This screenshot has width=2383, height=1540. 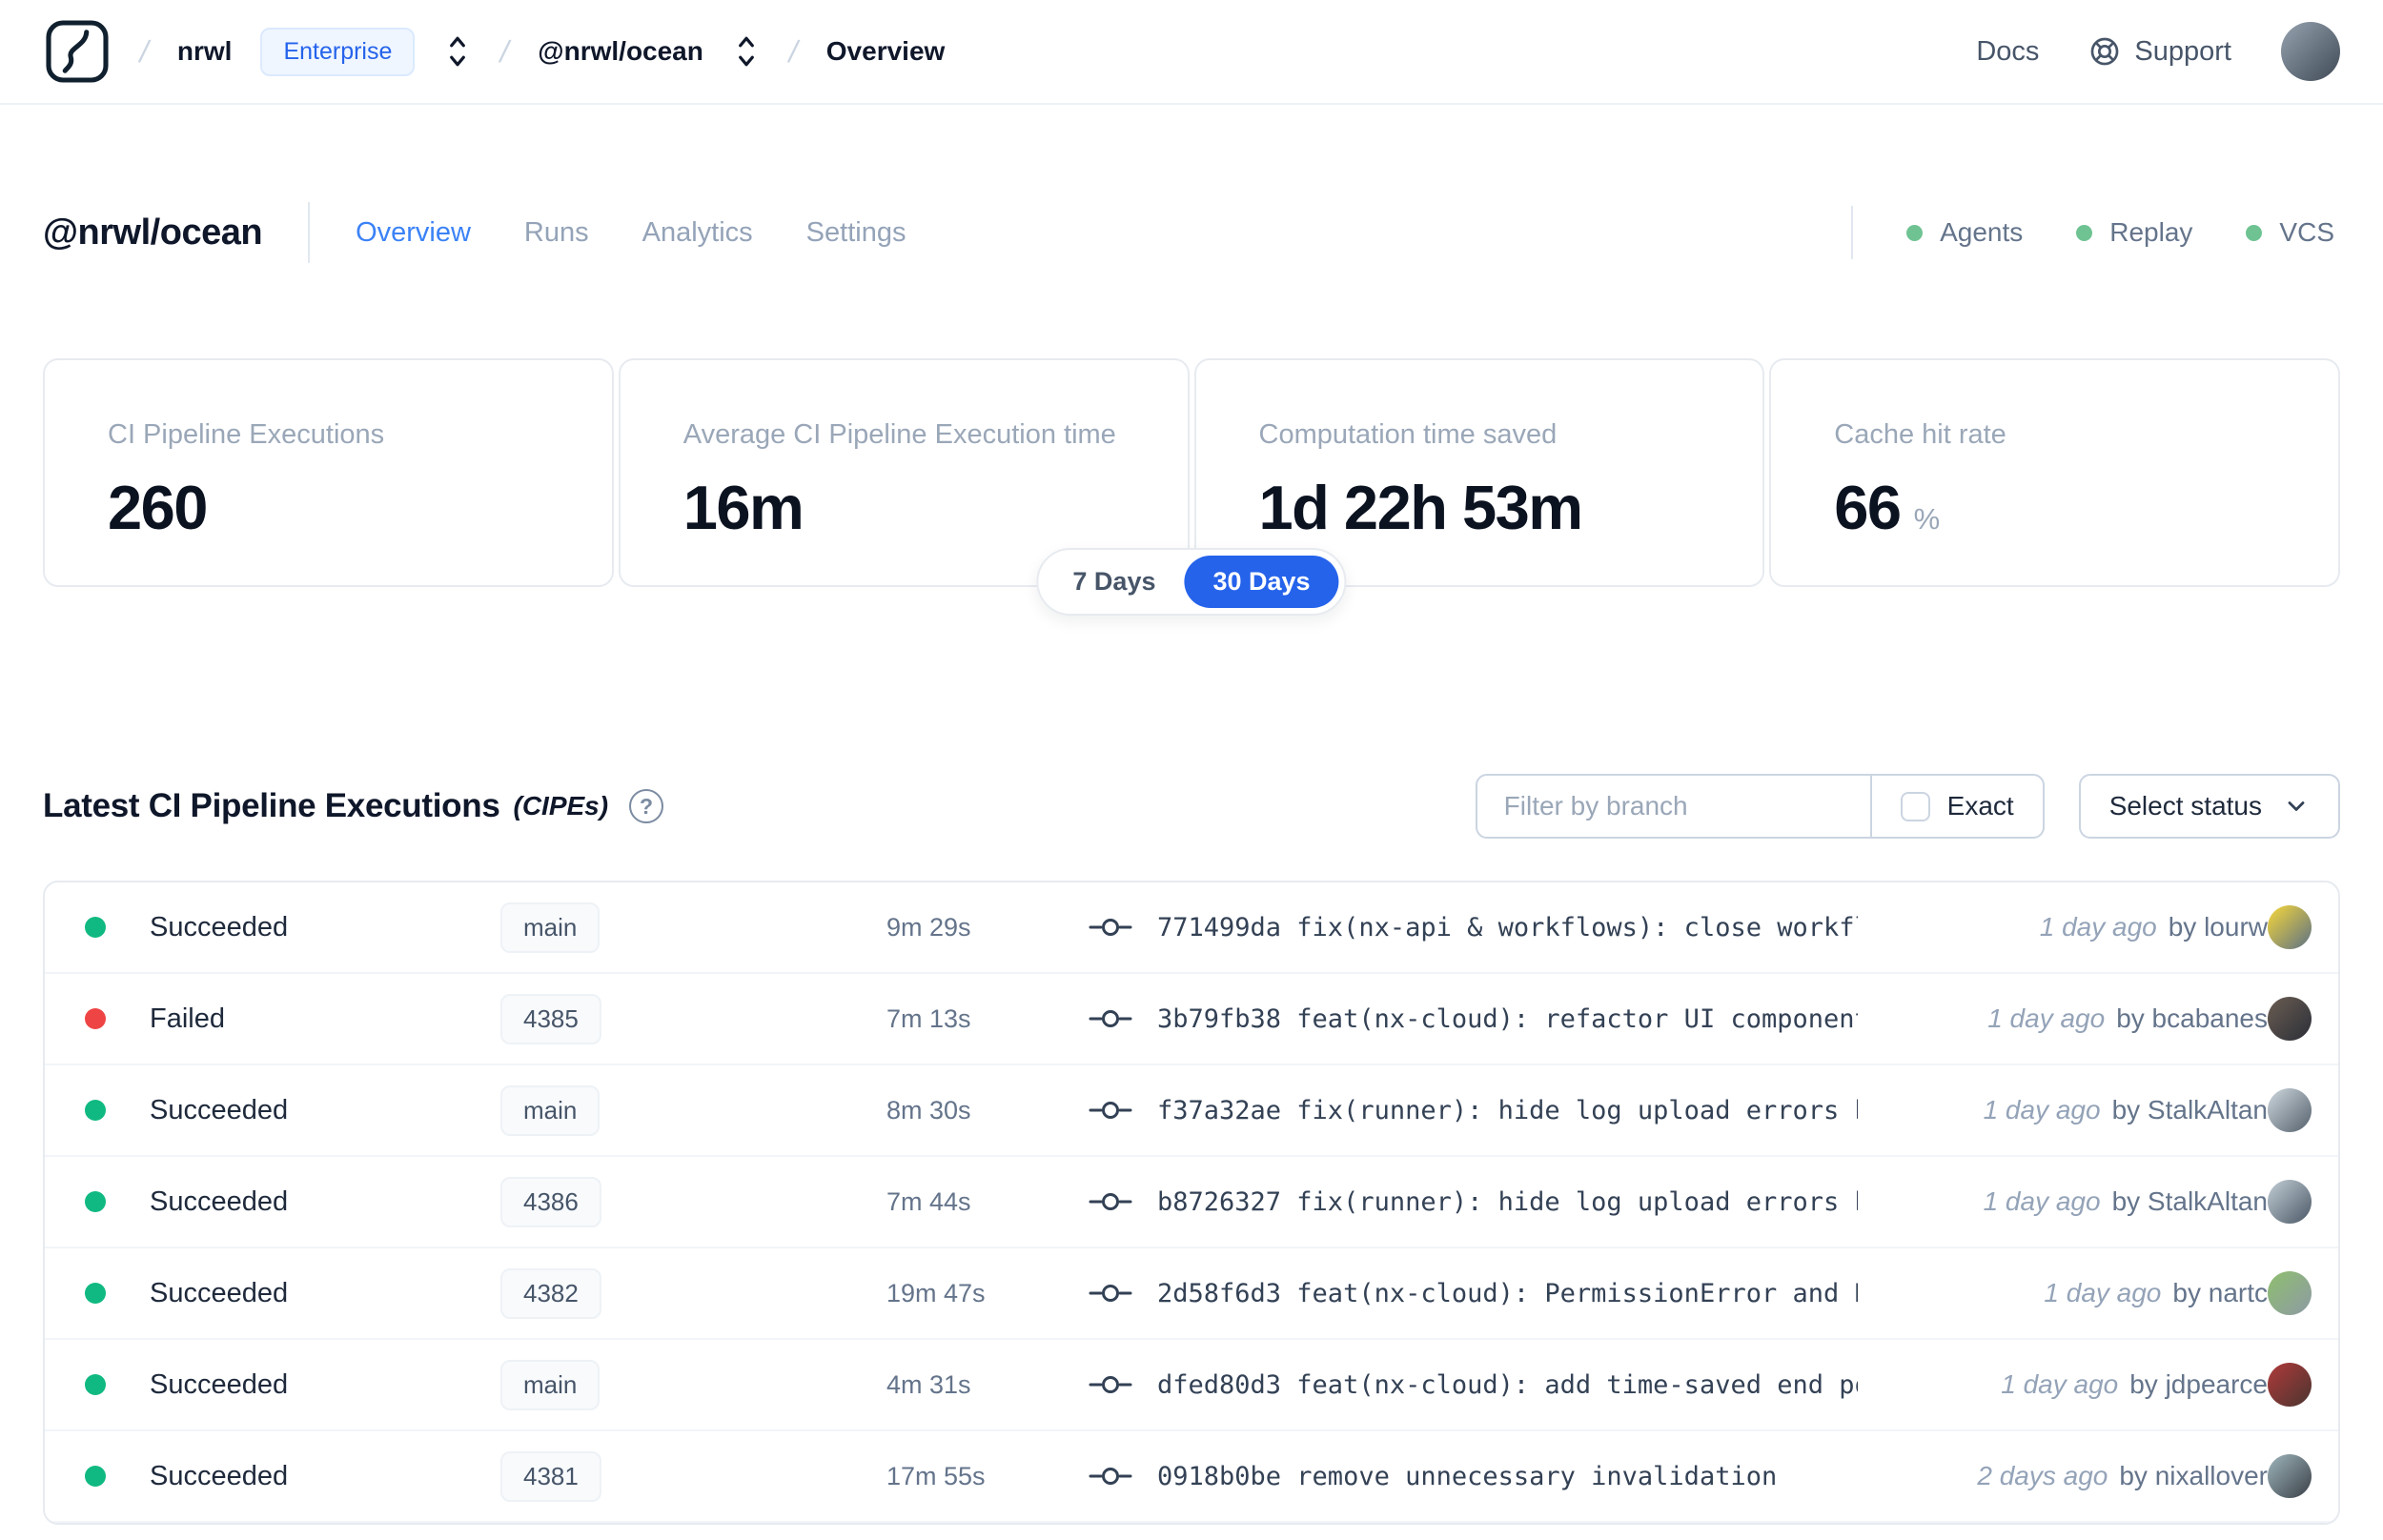 I want to click on enterprise-badge: Enterprise, so click(x=338, y=51).